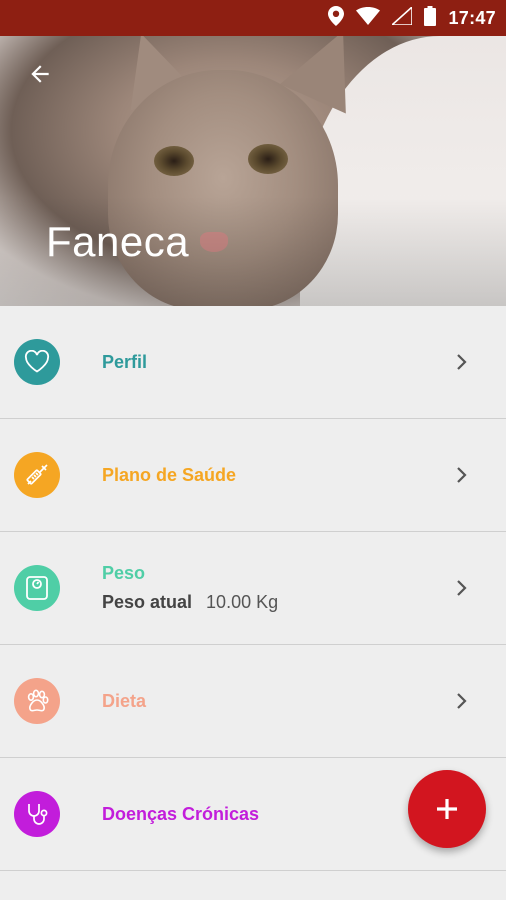 Image resolution: width=506 pixels, height=900 pixels. I want to click on scale-icon, so click(37, 588).